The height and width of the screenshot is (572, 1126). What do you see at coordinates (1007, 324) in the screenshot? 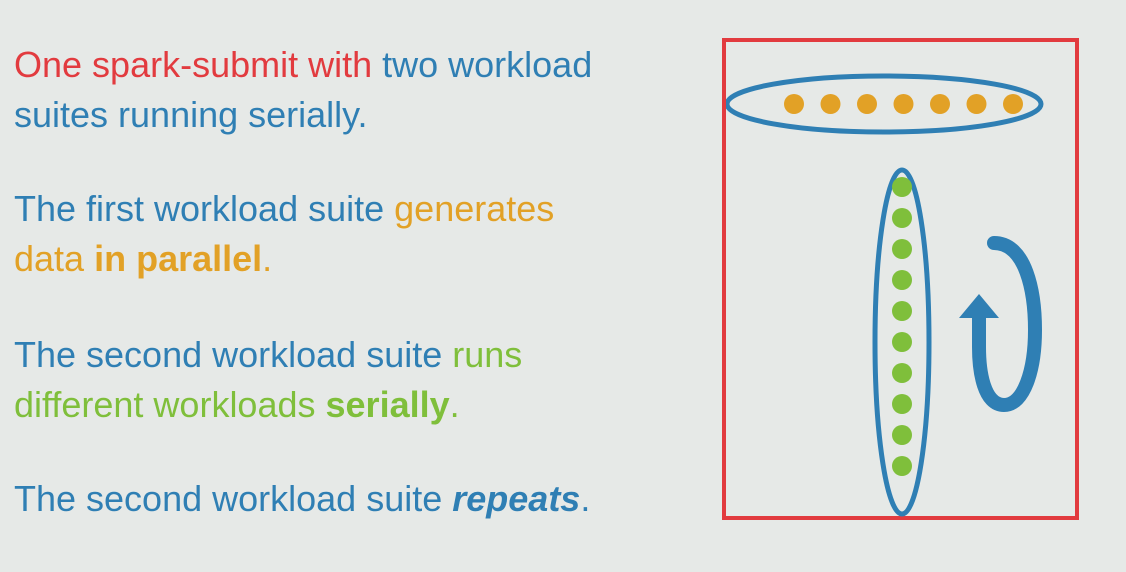
I see `repeat-arrow-shaft` at bounding box center [1007, 324].